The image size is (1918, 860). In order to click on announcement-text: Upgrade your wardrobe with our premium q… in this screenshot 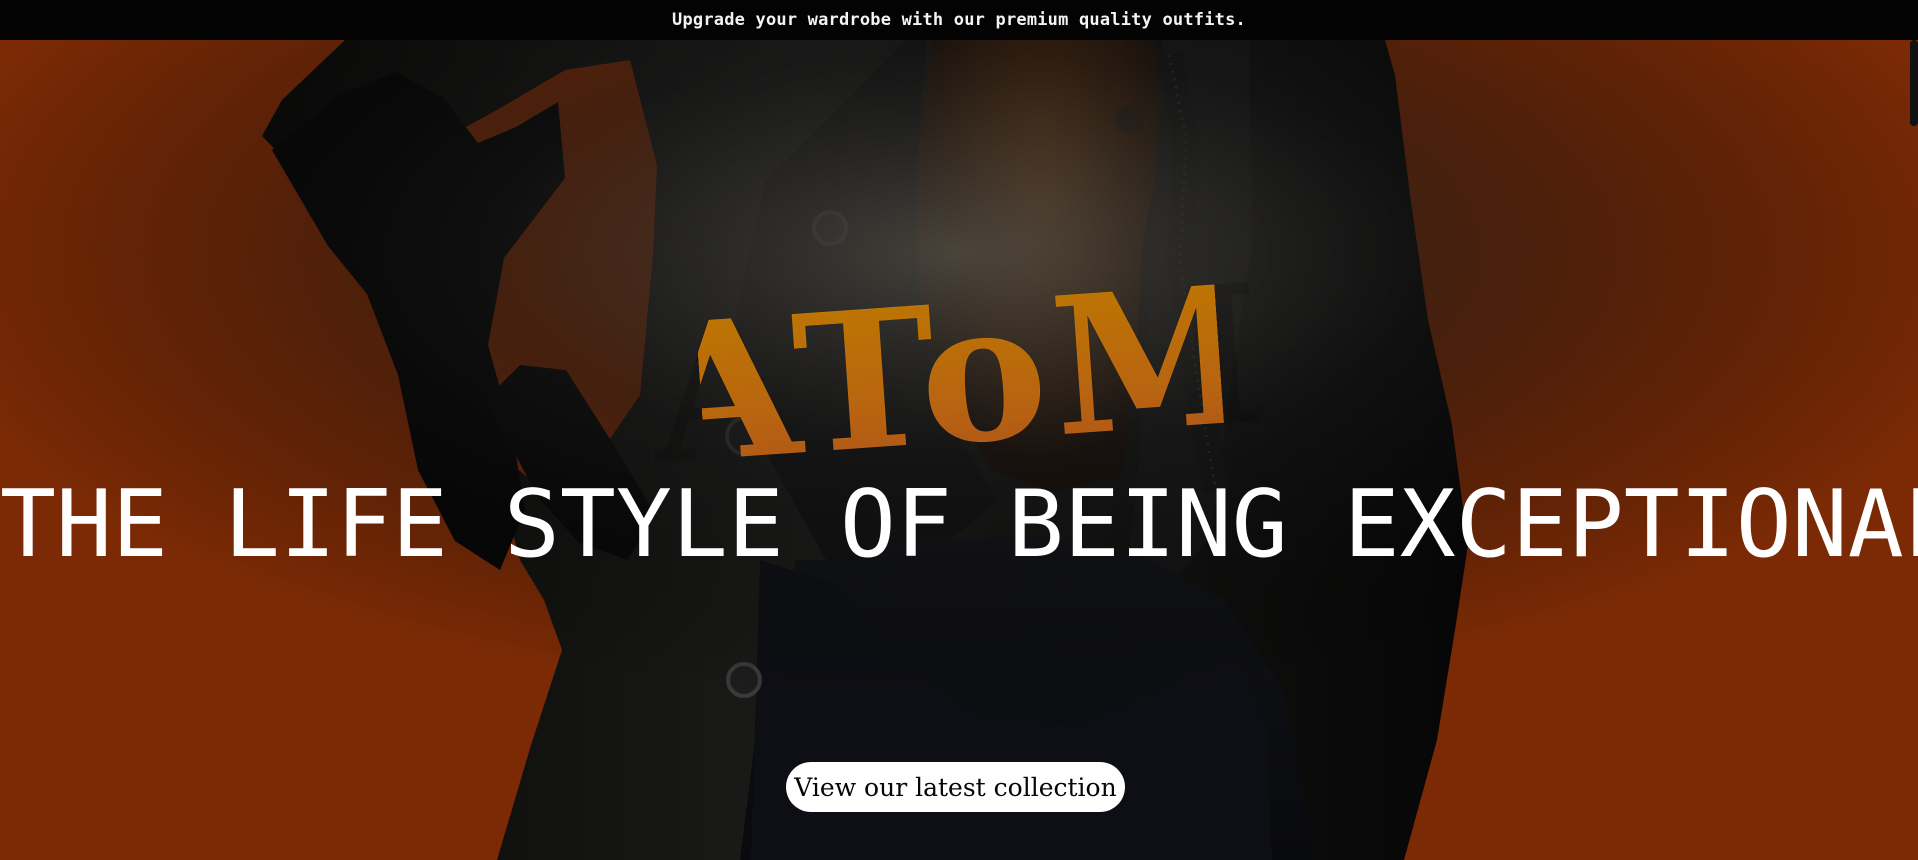, I will do `click(959, 20)`.